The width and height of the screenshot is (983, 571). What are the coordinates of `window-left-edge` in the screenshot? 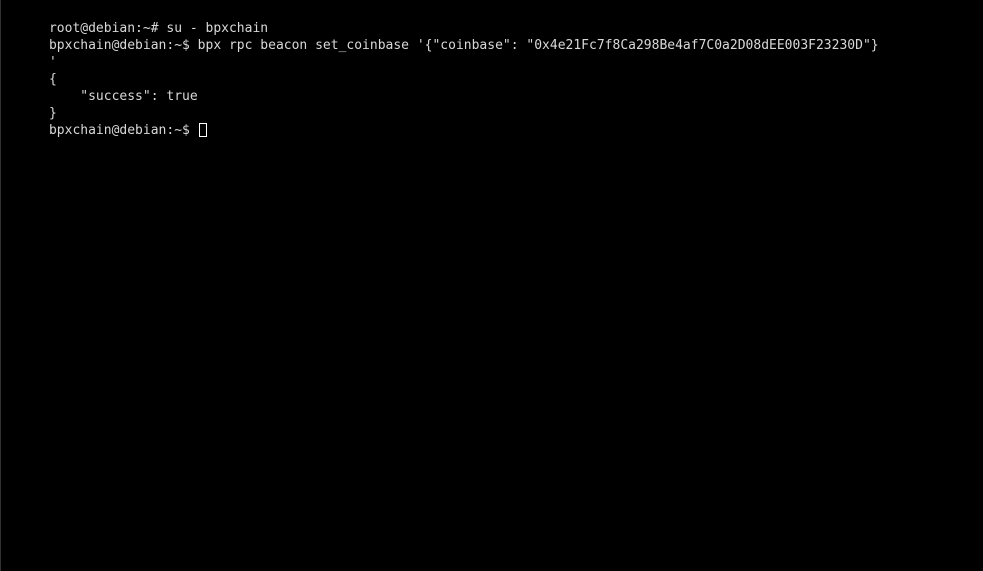 It's located at (0, 285).